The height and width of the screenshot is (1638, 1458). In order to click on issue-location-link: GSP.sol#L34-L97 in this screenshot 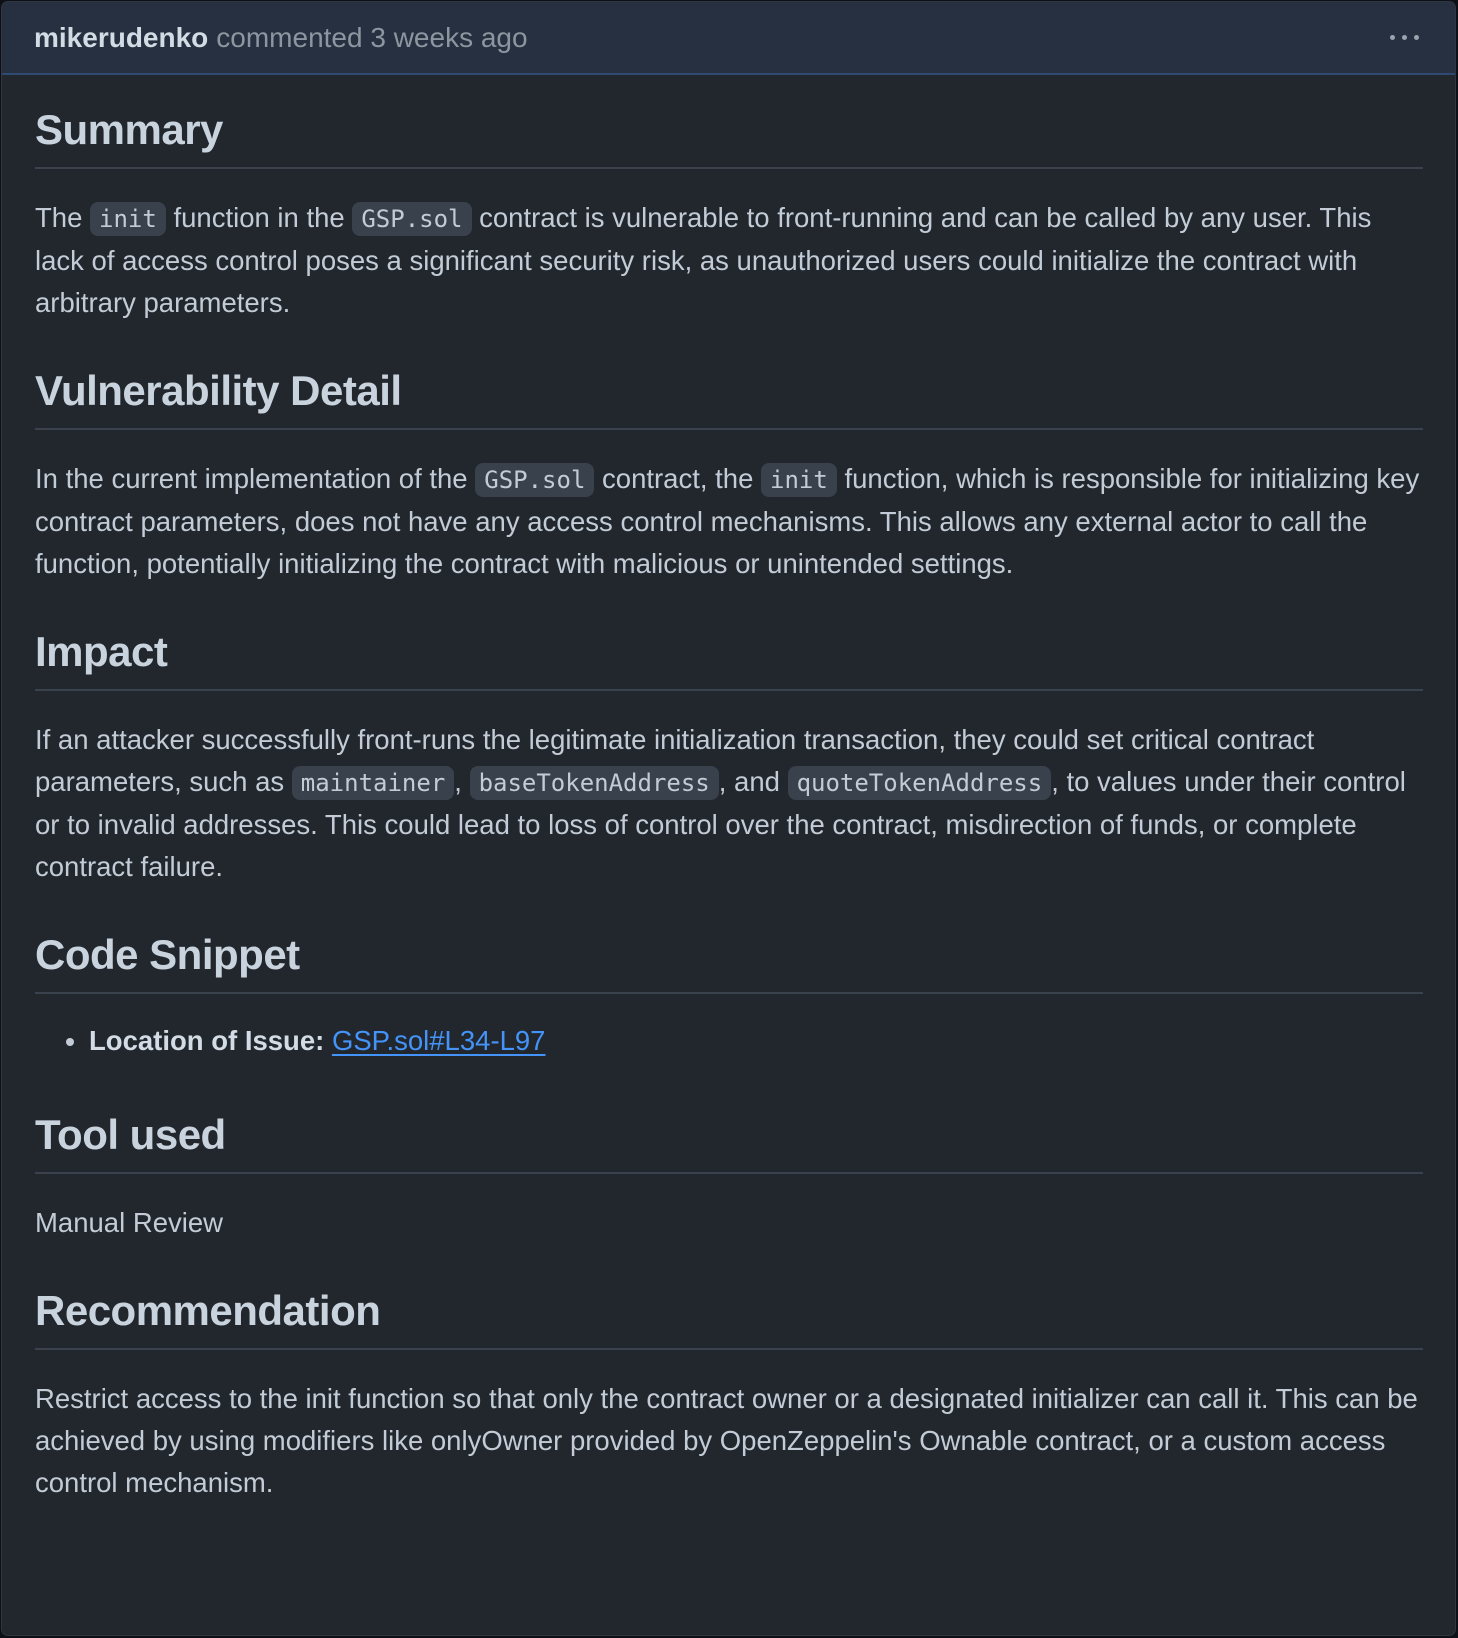, I will do `click(439, 1040)`.